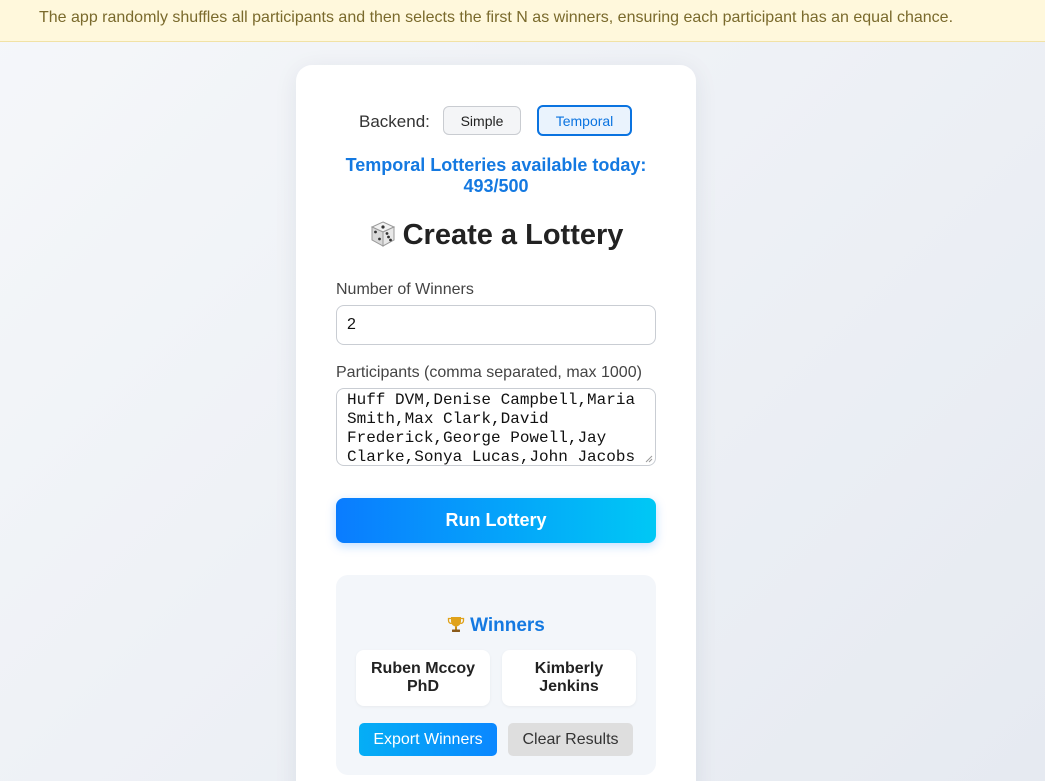 This screenshot has height=781, width=1045. I want to click on page-title: Create a Lottery, so click(496, 235).